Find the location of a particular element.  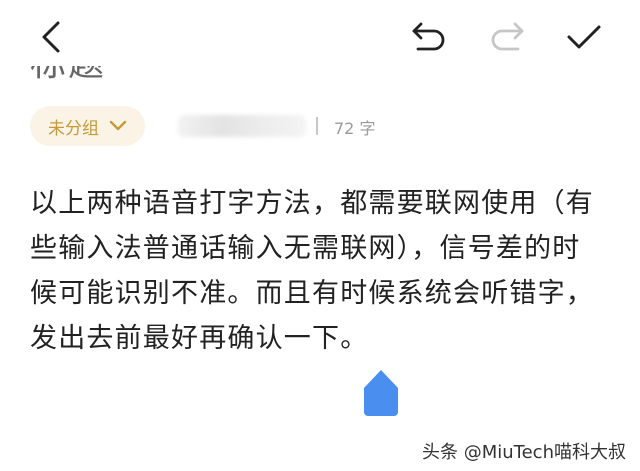

note-meta-row: 未分组 72 字 is located at coordinates (320, 126).